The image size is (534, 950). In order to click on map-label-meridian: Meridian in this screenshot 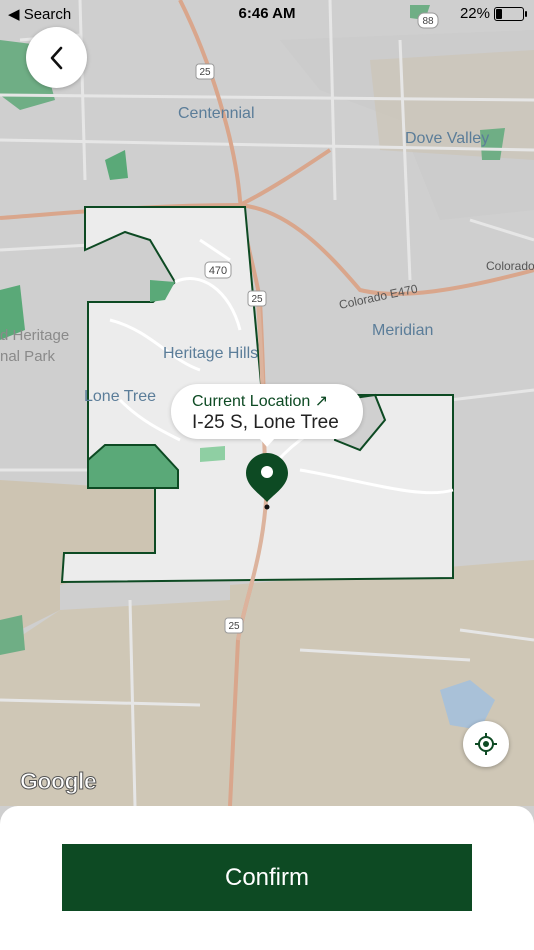, I will do `click(402, 330)`.